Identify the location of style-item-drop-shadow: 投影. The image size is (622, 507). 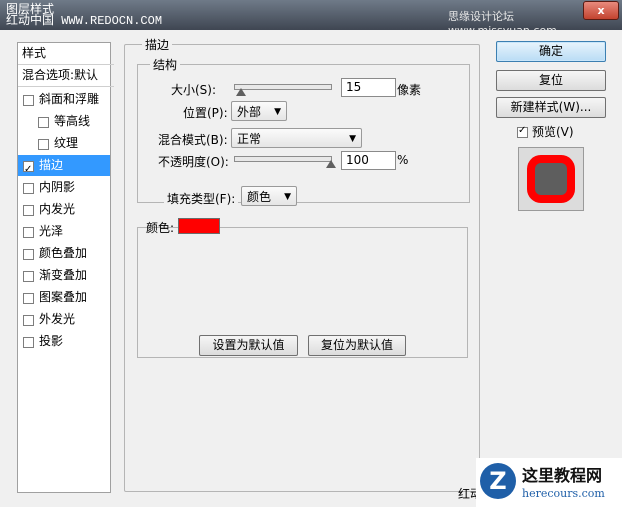
(64, 341).